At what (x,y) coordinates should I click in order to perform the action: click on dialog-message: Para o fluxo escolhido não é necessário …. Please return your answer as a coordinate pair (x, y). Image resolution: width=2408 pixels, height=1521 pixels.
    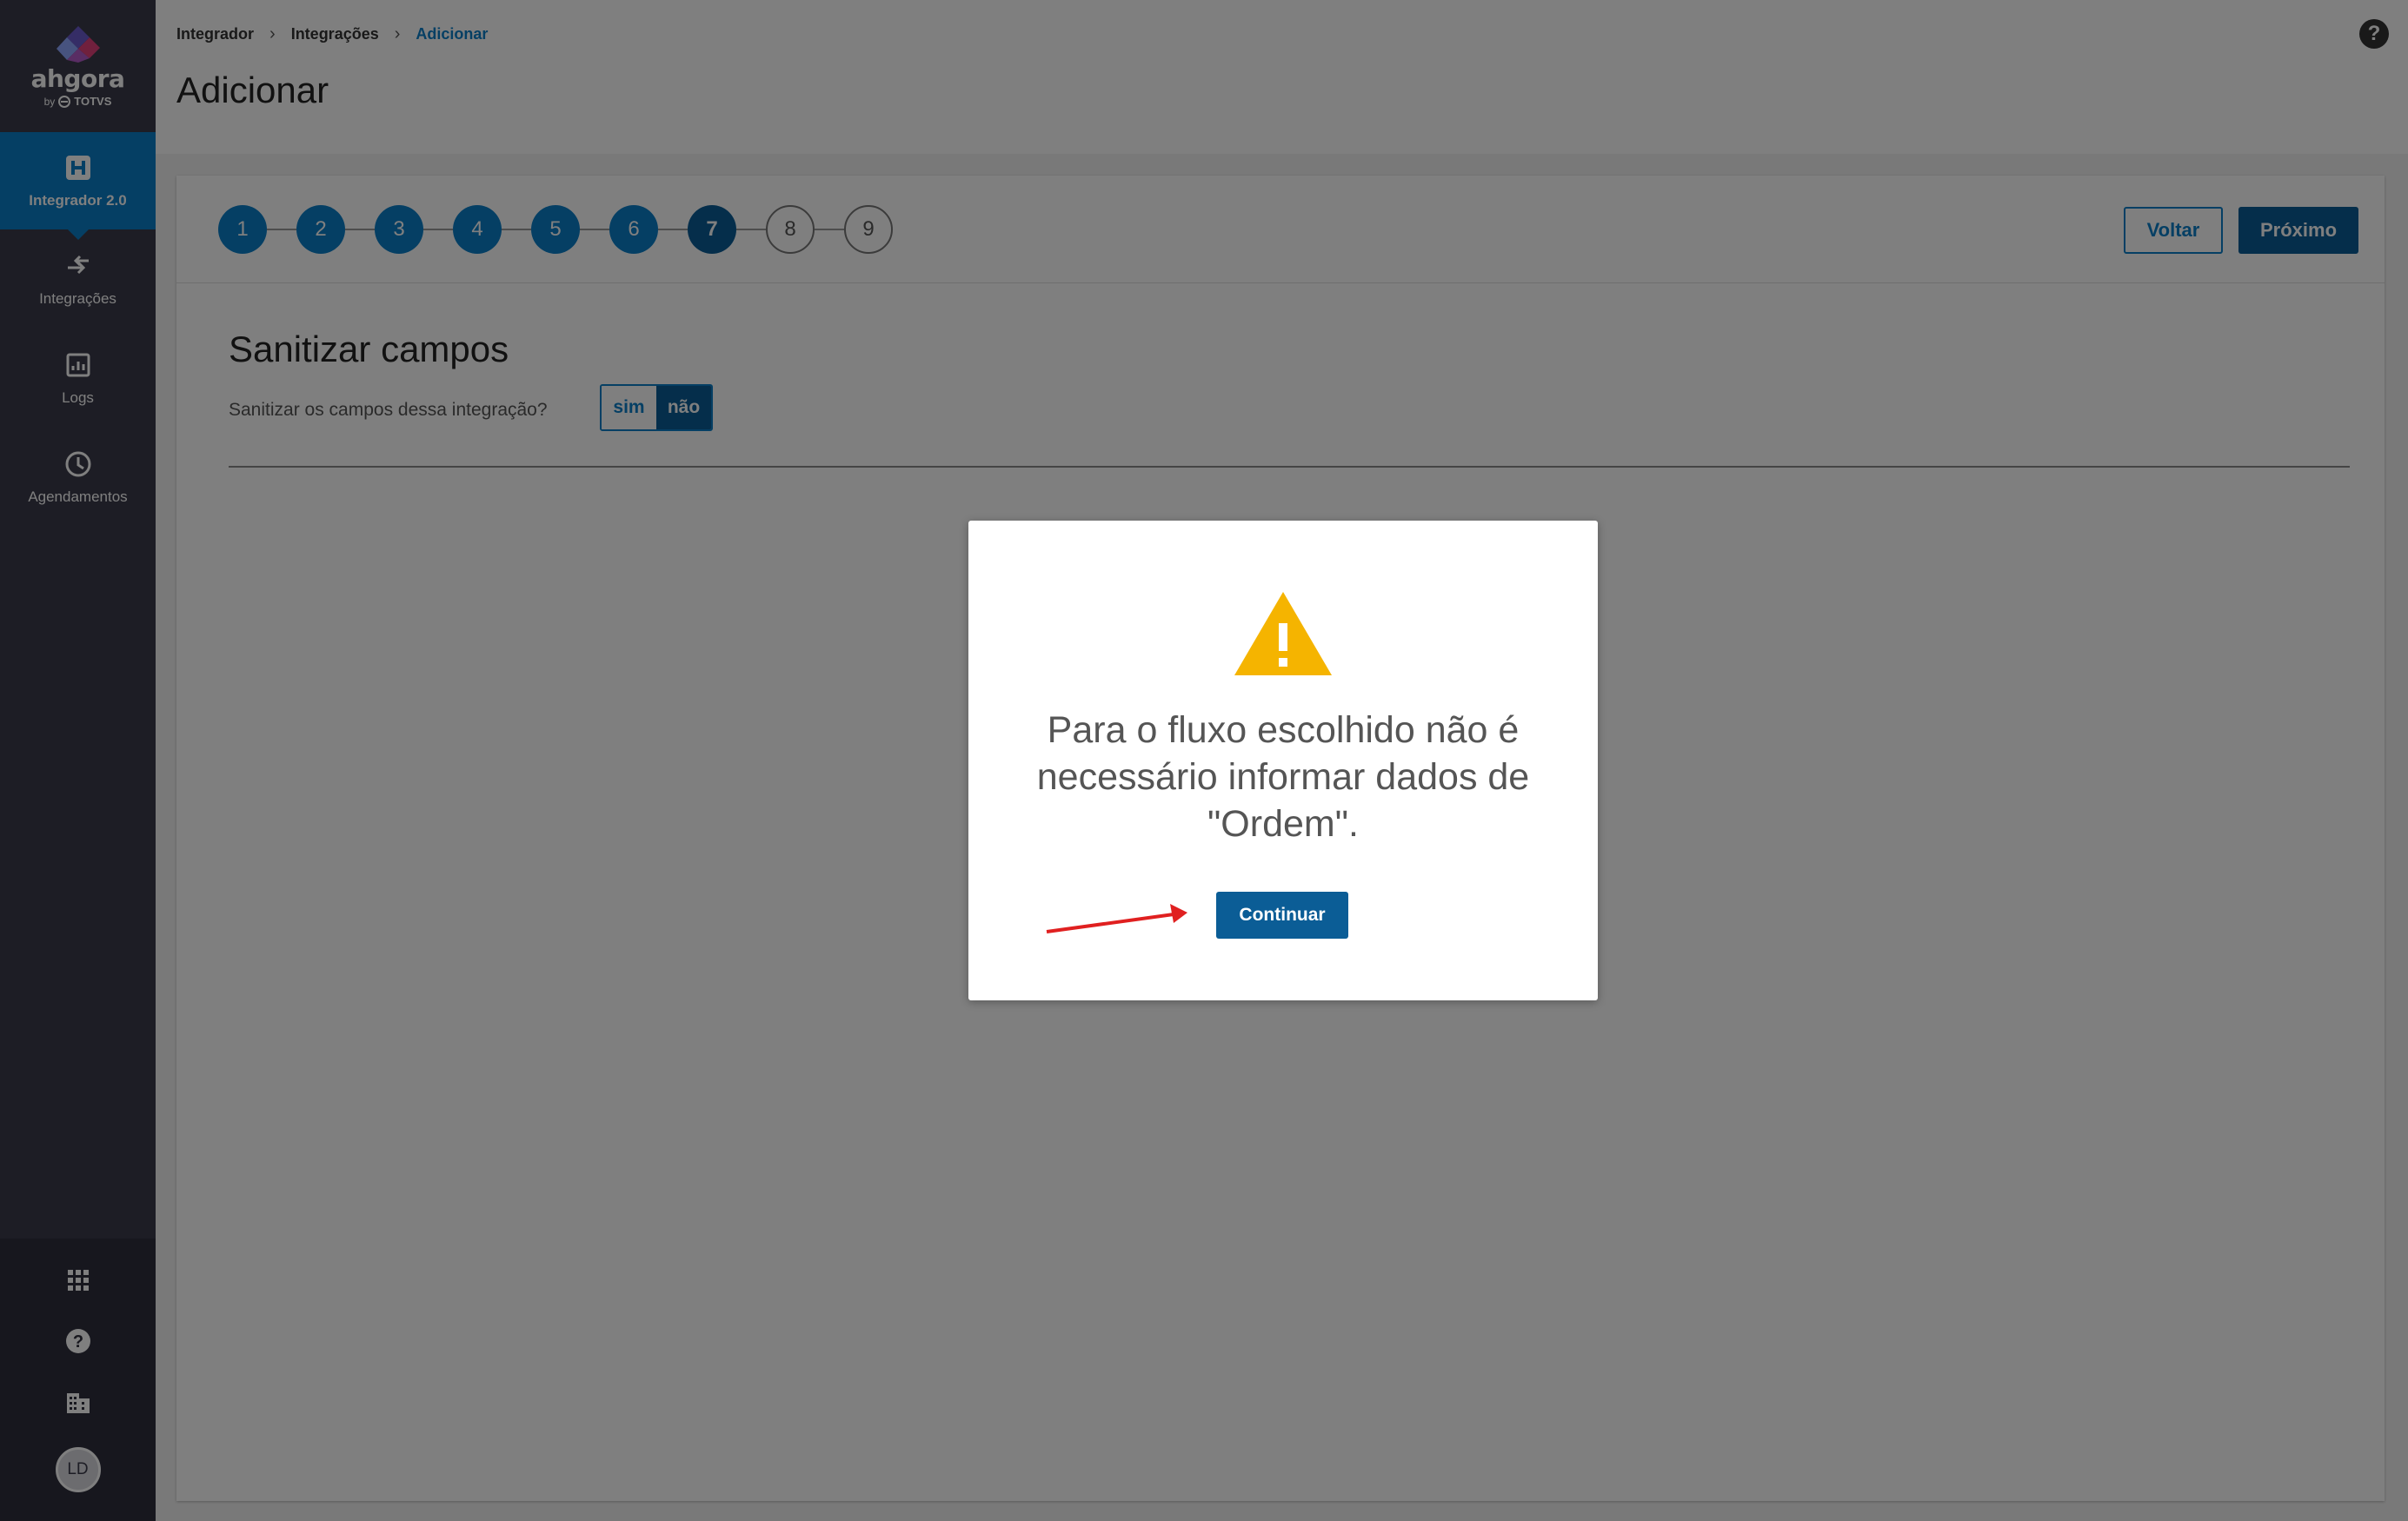
    Looking at the image, I should click on (1283, 777).